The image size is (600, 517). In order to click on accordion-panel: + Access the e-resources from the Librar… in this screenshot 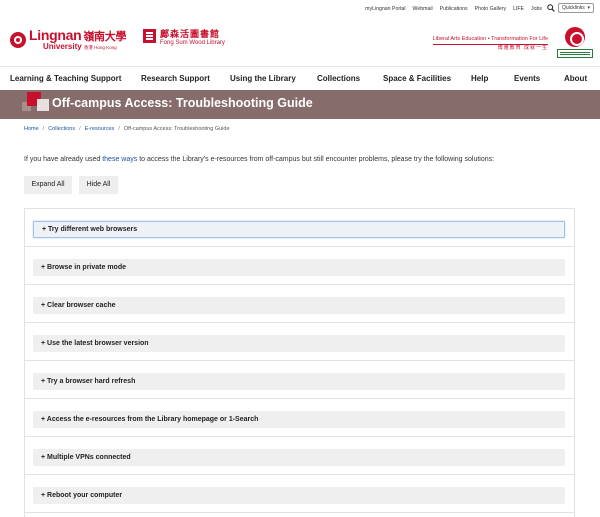, I will do `click(299, 418)`.